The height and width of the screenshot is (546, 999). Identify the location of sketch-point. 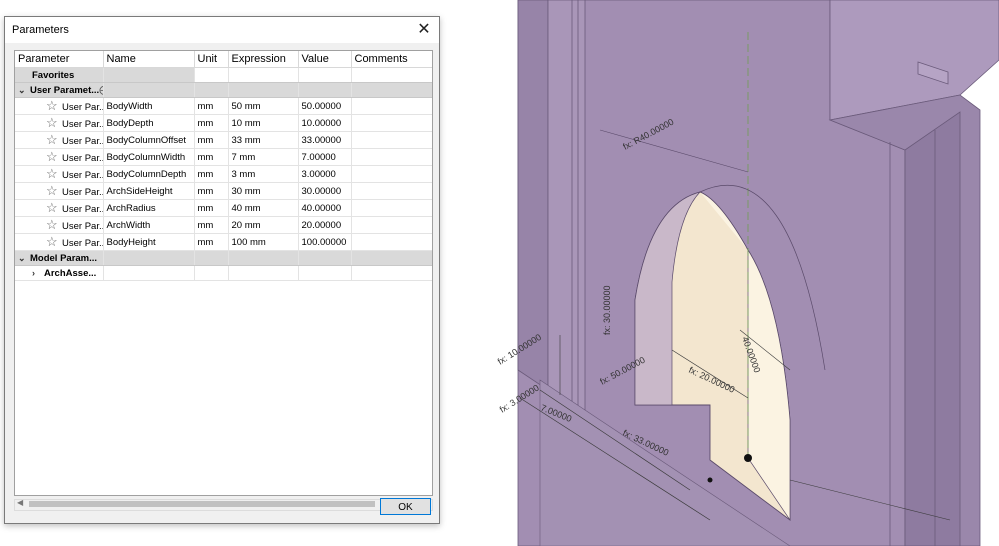
(710, 480).